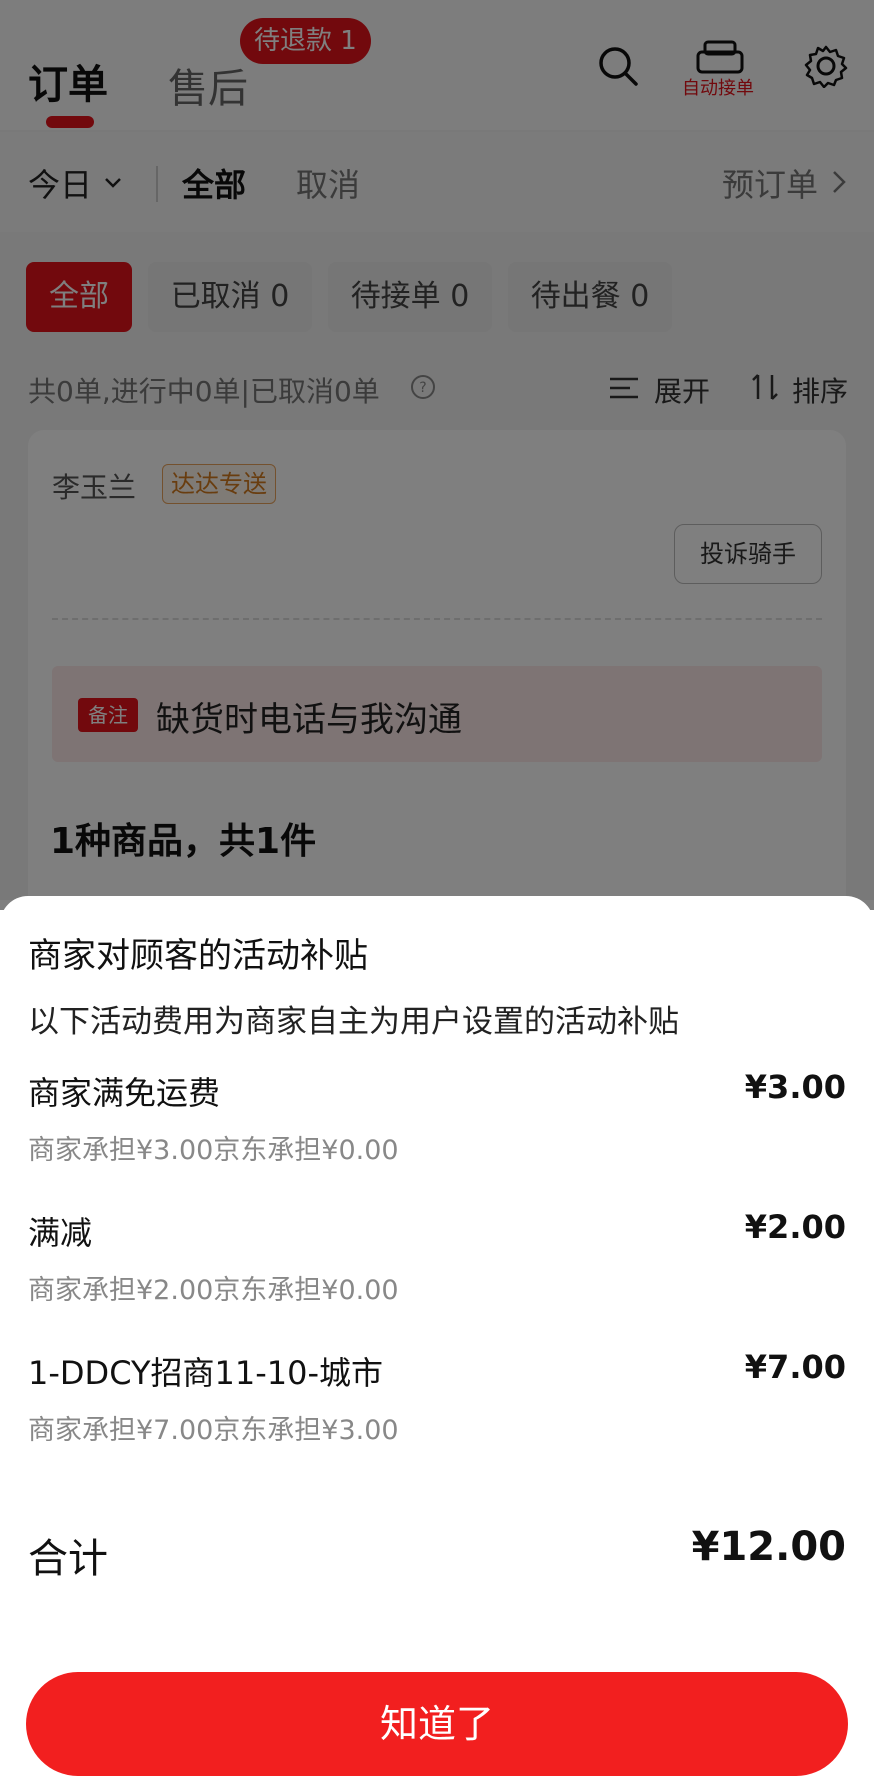 This screenshot has height=1784, width=874. What do you see at coordinates (795, 1367) in the screenshot?
I see `subsidy-item-amount: ¥7.00` at bounding box center [795, 1367].